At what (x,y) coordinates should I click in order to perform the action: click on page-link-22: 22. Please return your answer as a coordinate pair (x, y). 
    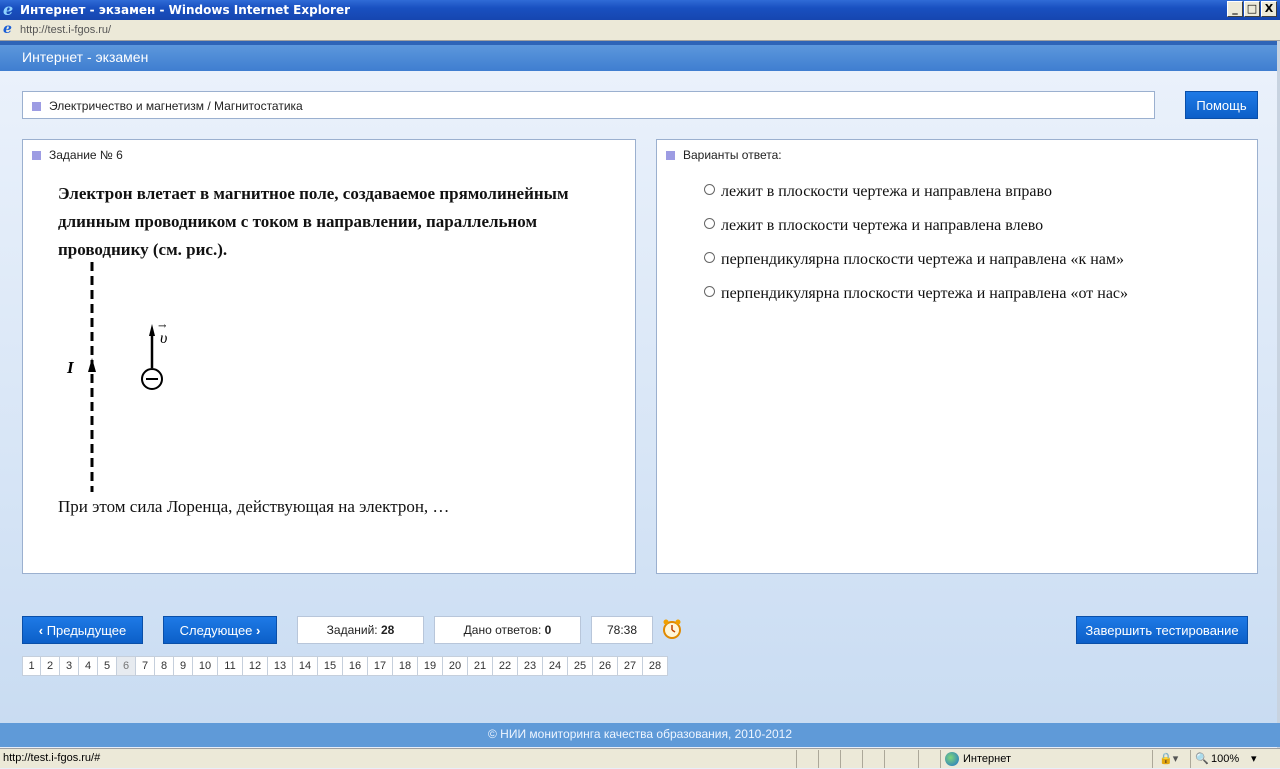
    Looking at the image, I should click on (505, 666).